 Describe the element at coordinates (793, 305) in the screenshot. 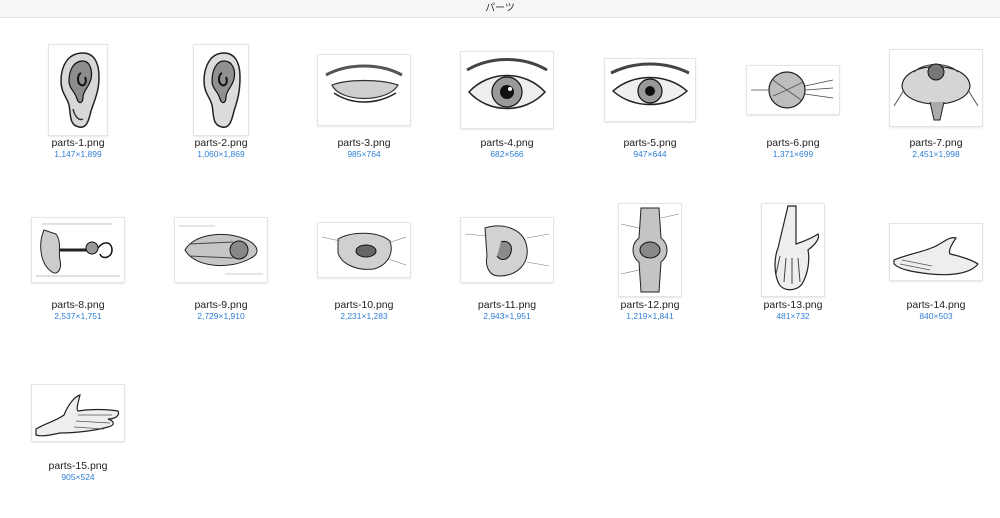

I see `file-name: parts-13.png` at that location.